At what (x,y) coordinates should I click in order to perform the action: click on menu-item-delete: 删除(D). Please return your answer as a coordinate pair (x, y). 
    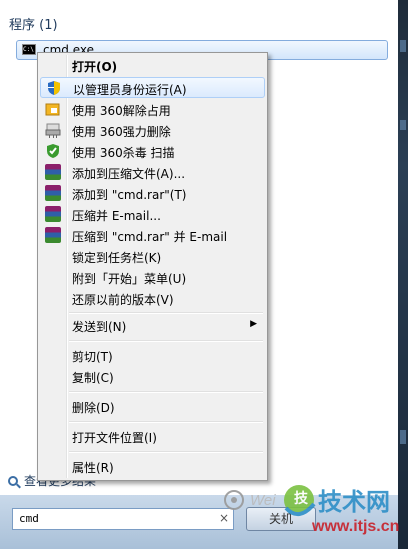
    Looking at the image, I should click on (152, 406).